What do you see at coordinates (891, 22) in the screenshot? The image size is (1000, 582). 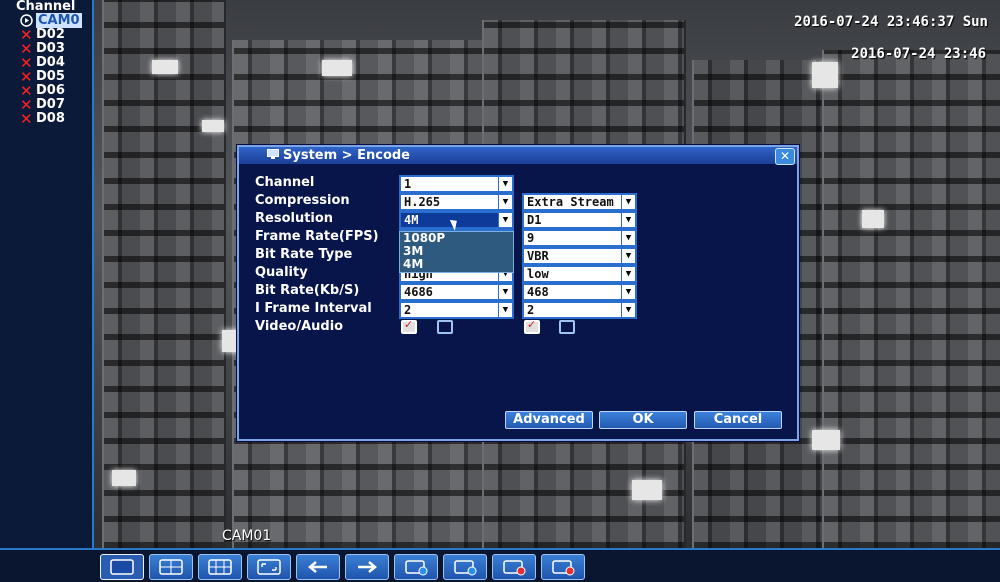 I see `feed-timestamp: 2016-07-24 23:46:37 Sun` at bounding box center [891, 22].